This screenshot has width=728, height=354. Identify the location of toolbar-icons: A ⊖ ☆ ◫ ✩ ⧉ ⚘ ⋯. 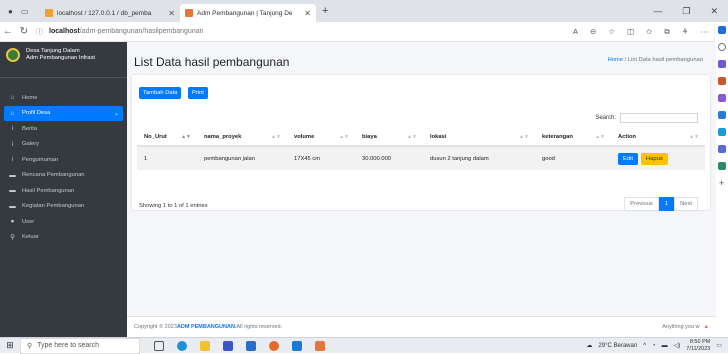
(644, 32).